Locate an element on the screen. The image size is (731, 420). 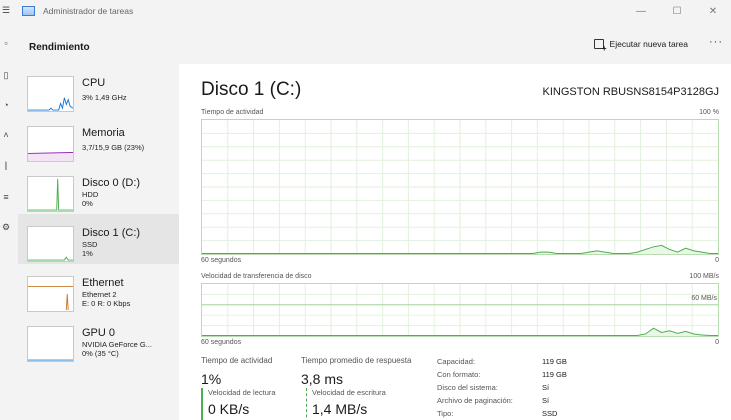
users-icon: ꟾ is located at coordinates (6, 167).